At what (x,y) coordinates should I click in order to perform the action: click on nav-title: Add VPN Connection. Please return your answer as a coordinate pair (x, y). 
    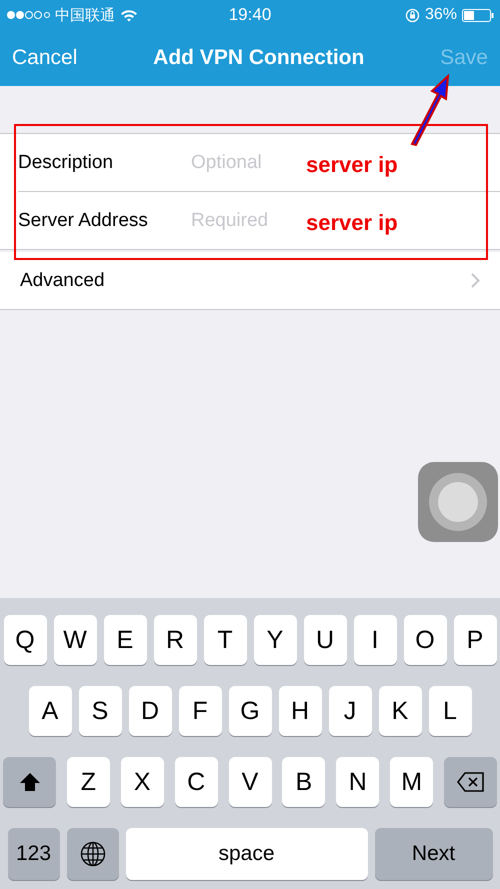
    Looking at the image, I should click on (258, 58).